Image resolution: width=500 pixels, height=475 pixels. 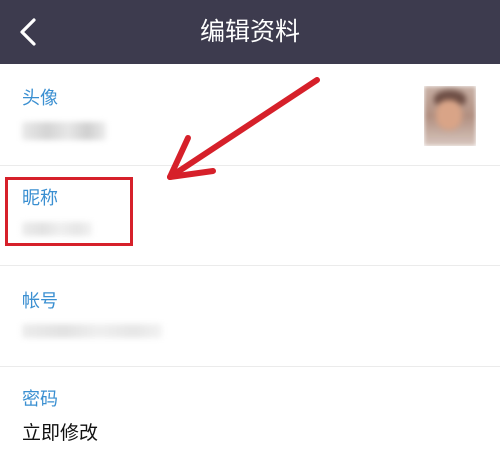 I want to click on avatar, so click(x=450, y=116).